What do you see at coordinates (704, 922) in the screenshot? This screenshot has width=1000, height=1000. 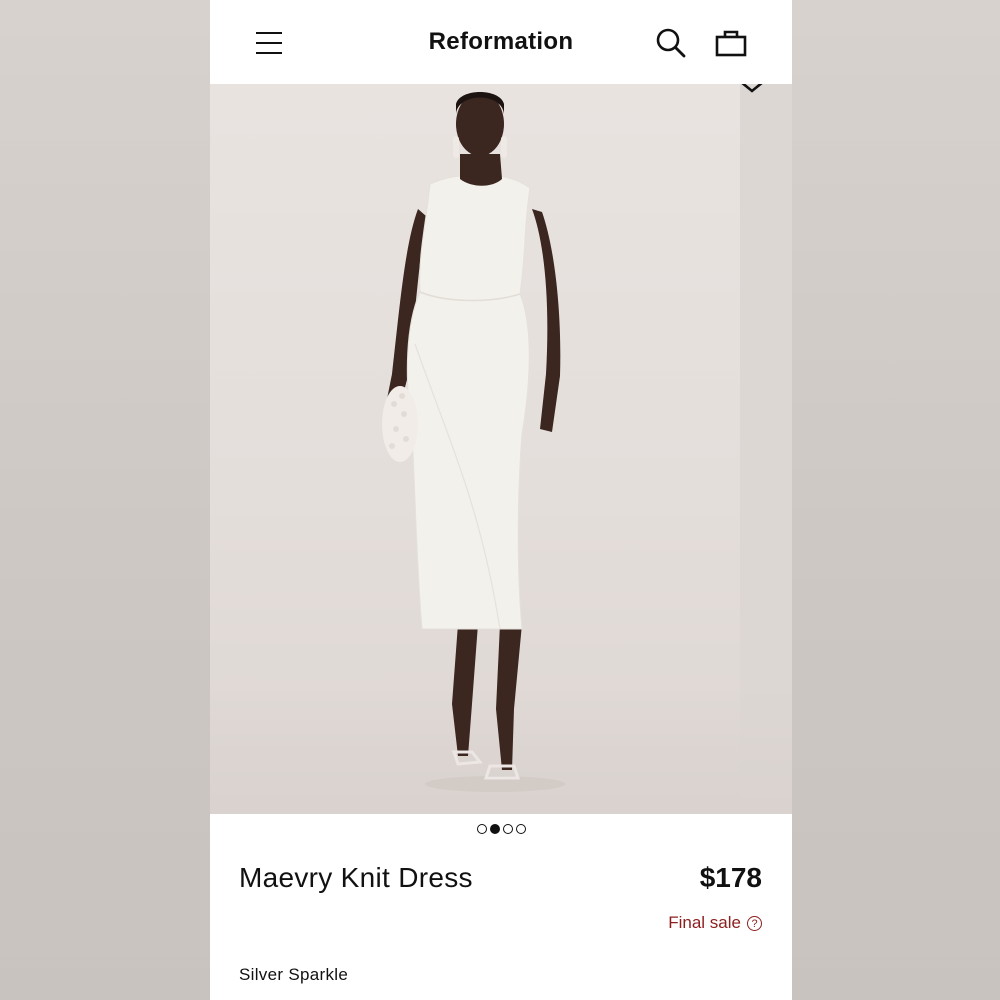 I see `final-sale-label: Final sale` at bounding box center [704, 922].